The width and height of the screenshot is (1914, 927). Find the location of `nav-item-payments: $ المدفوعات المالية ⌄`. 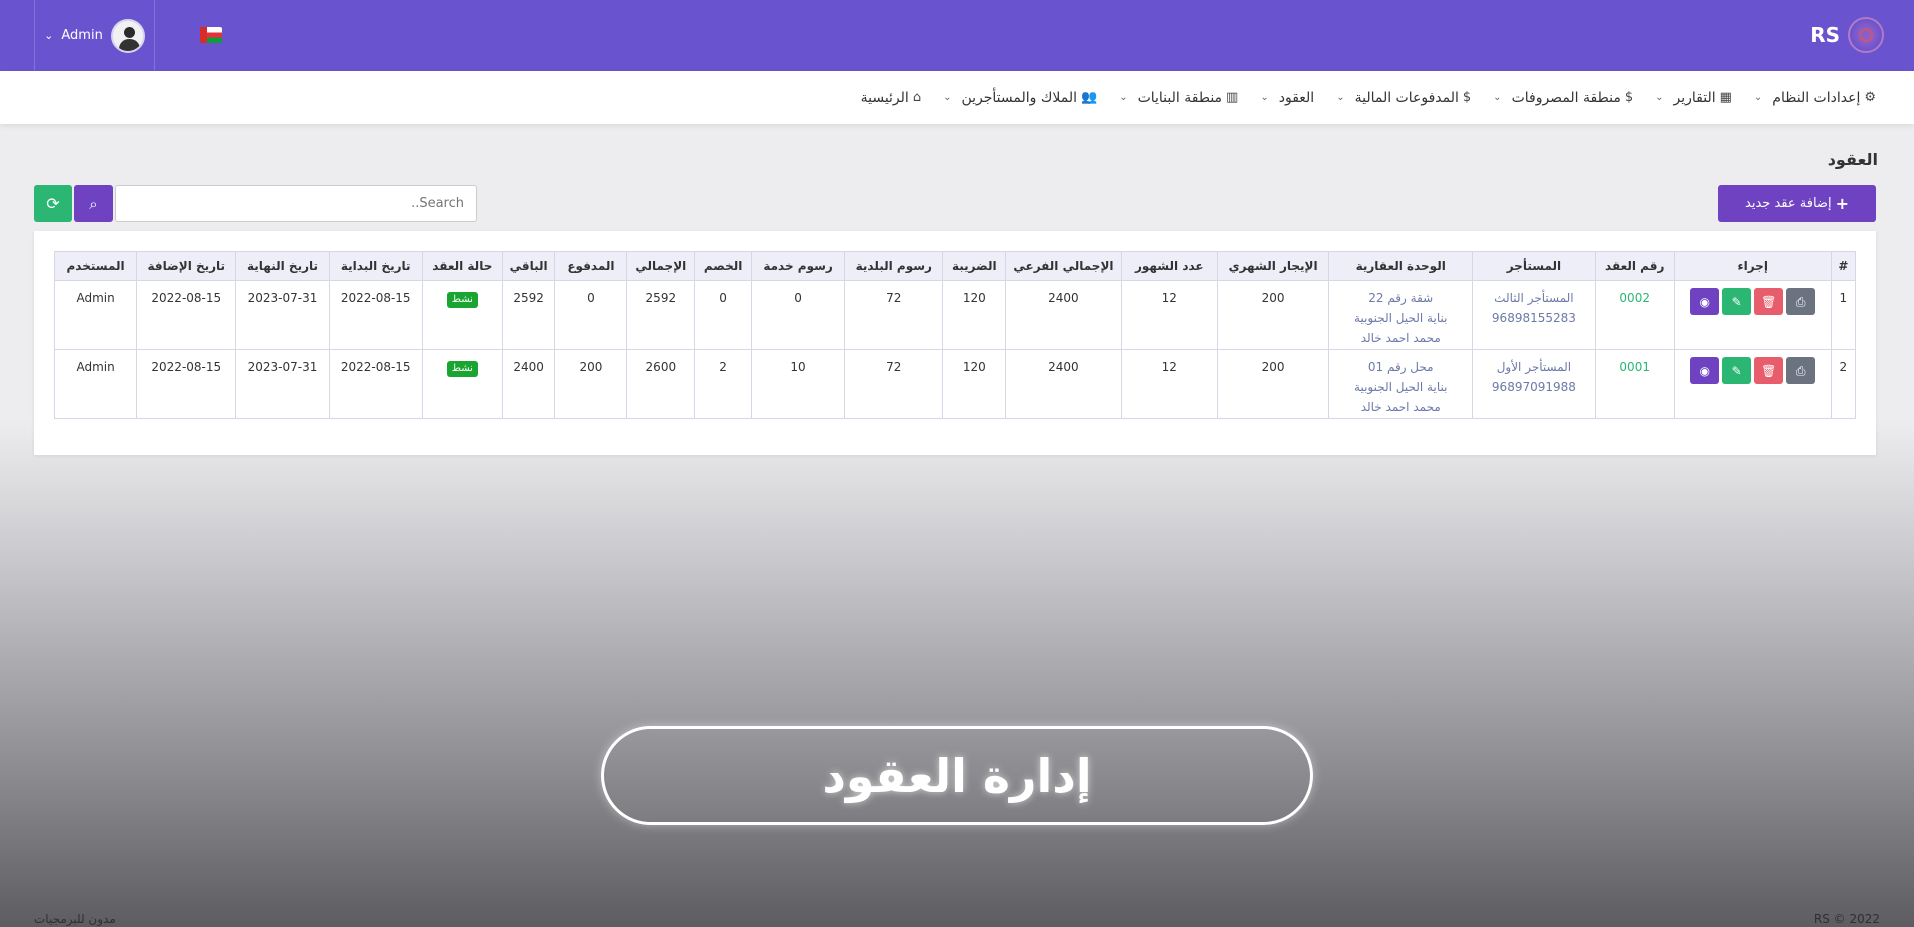

nav-item-payments: $ المدفوعات المالية ⌄ is located at coordinates (1403, 98).